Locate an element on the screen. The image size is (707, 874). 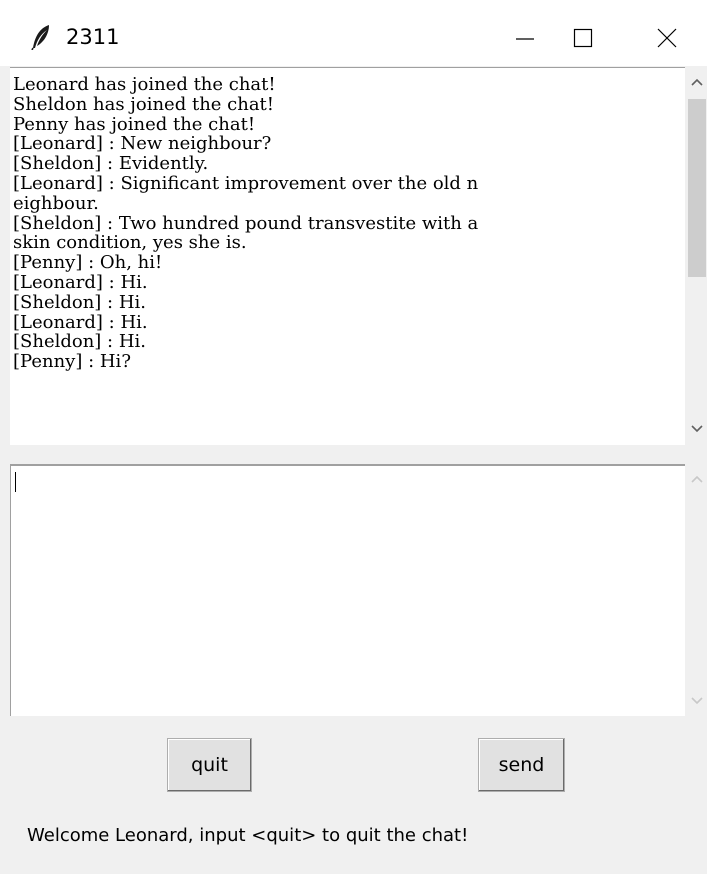
close-button is located at coordinates (667, 38).